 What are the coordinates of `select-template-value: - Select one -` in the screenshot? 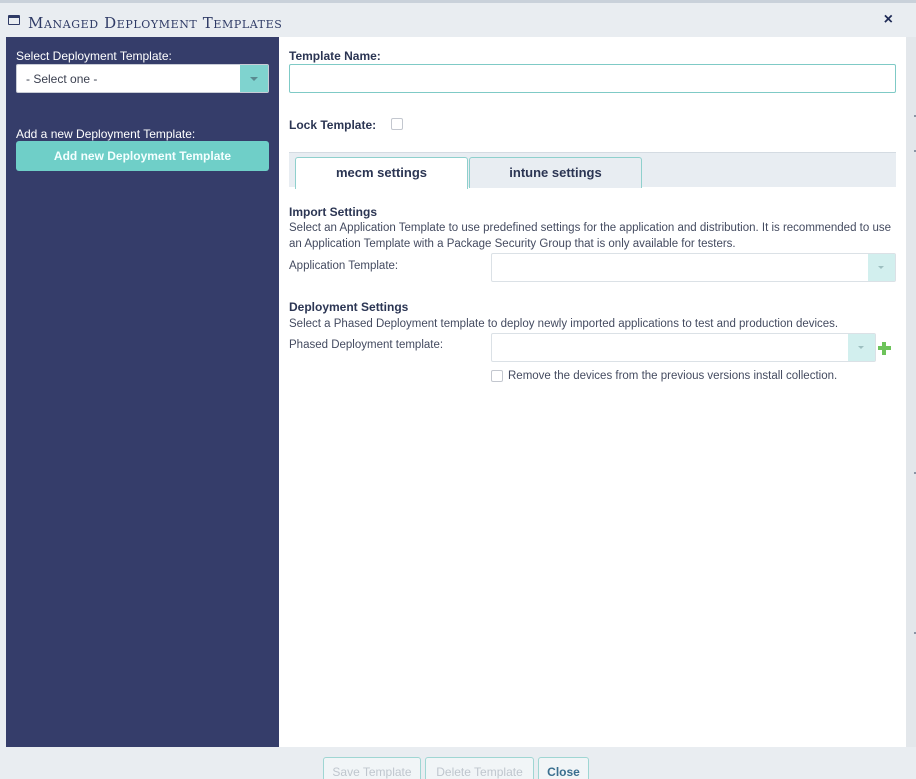 It's located at (62, 79).